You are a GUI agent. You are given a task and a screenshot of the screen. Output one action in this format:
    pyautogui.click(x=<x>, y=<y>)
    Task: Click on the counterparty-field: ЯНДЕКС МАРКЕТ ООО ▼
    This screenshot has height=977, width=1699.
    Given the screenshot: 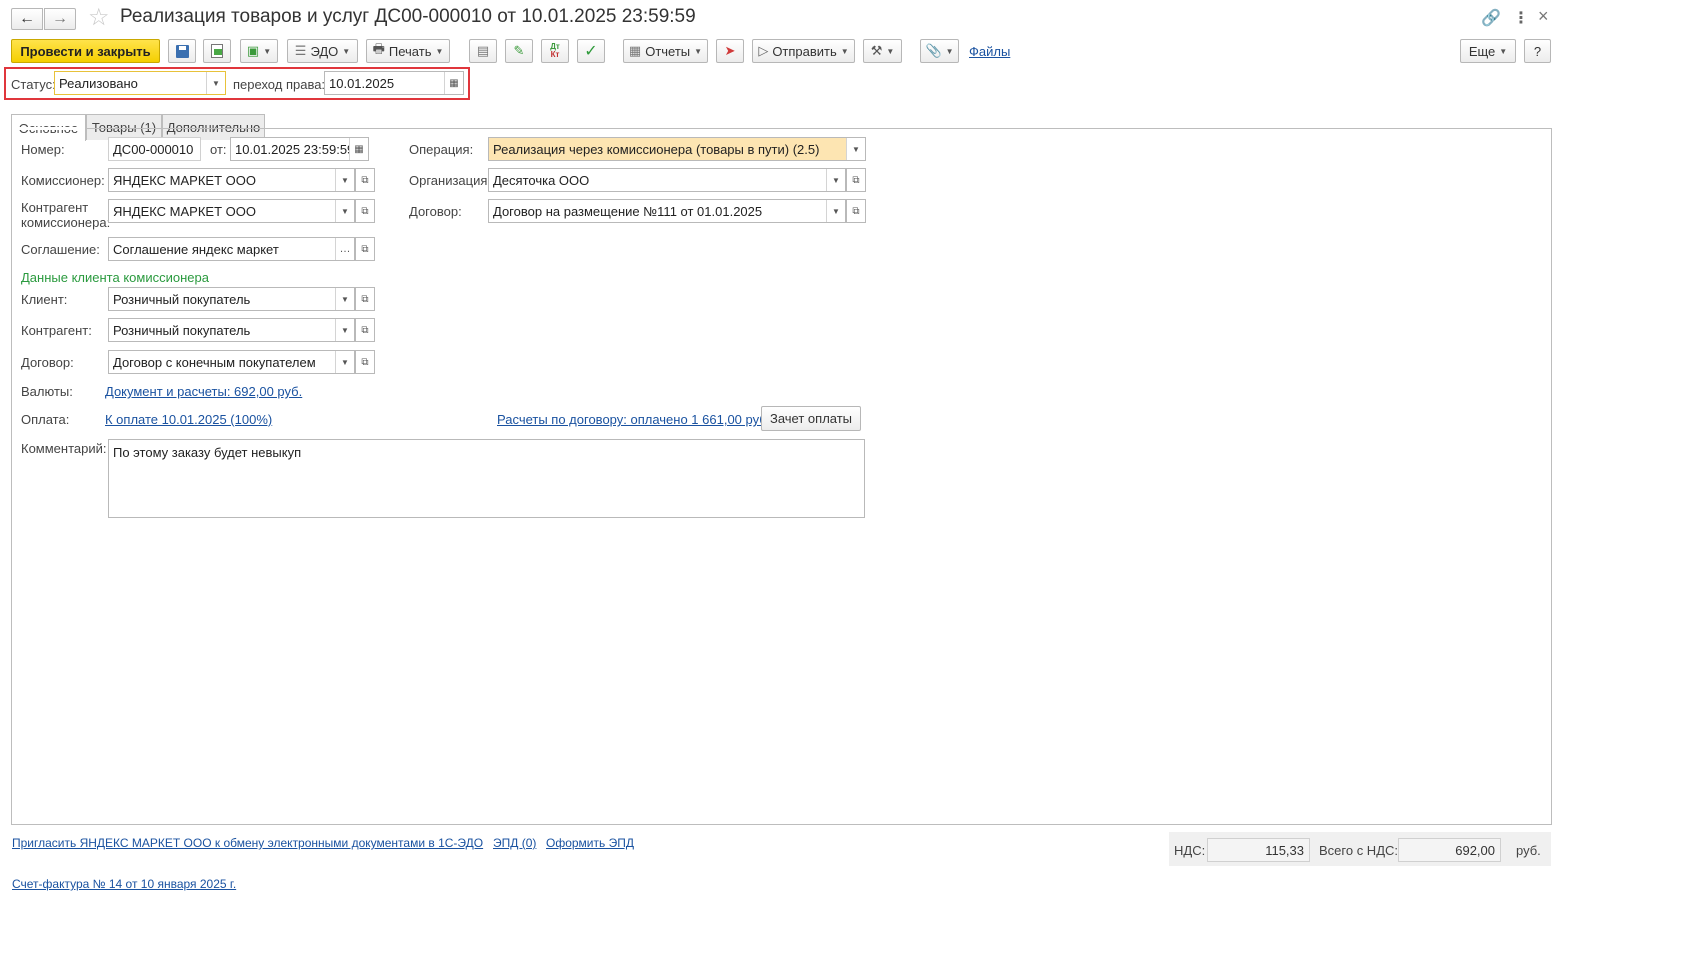 What is the action you would take?
    pyautogui.click(x=231, y=211)
    